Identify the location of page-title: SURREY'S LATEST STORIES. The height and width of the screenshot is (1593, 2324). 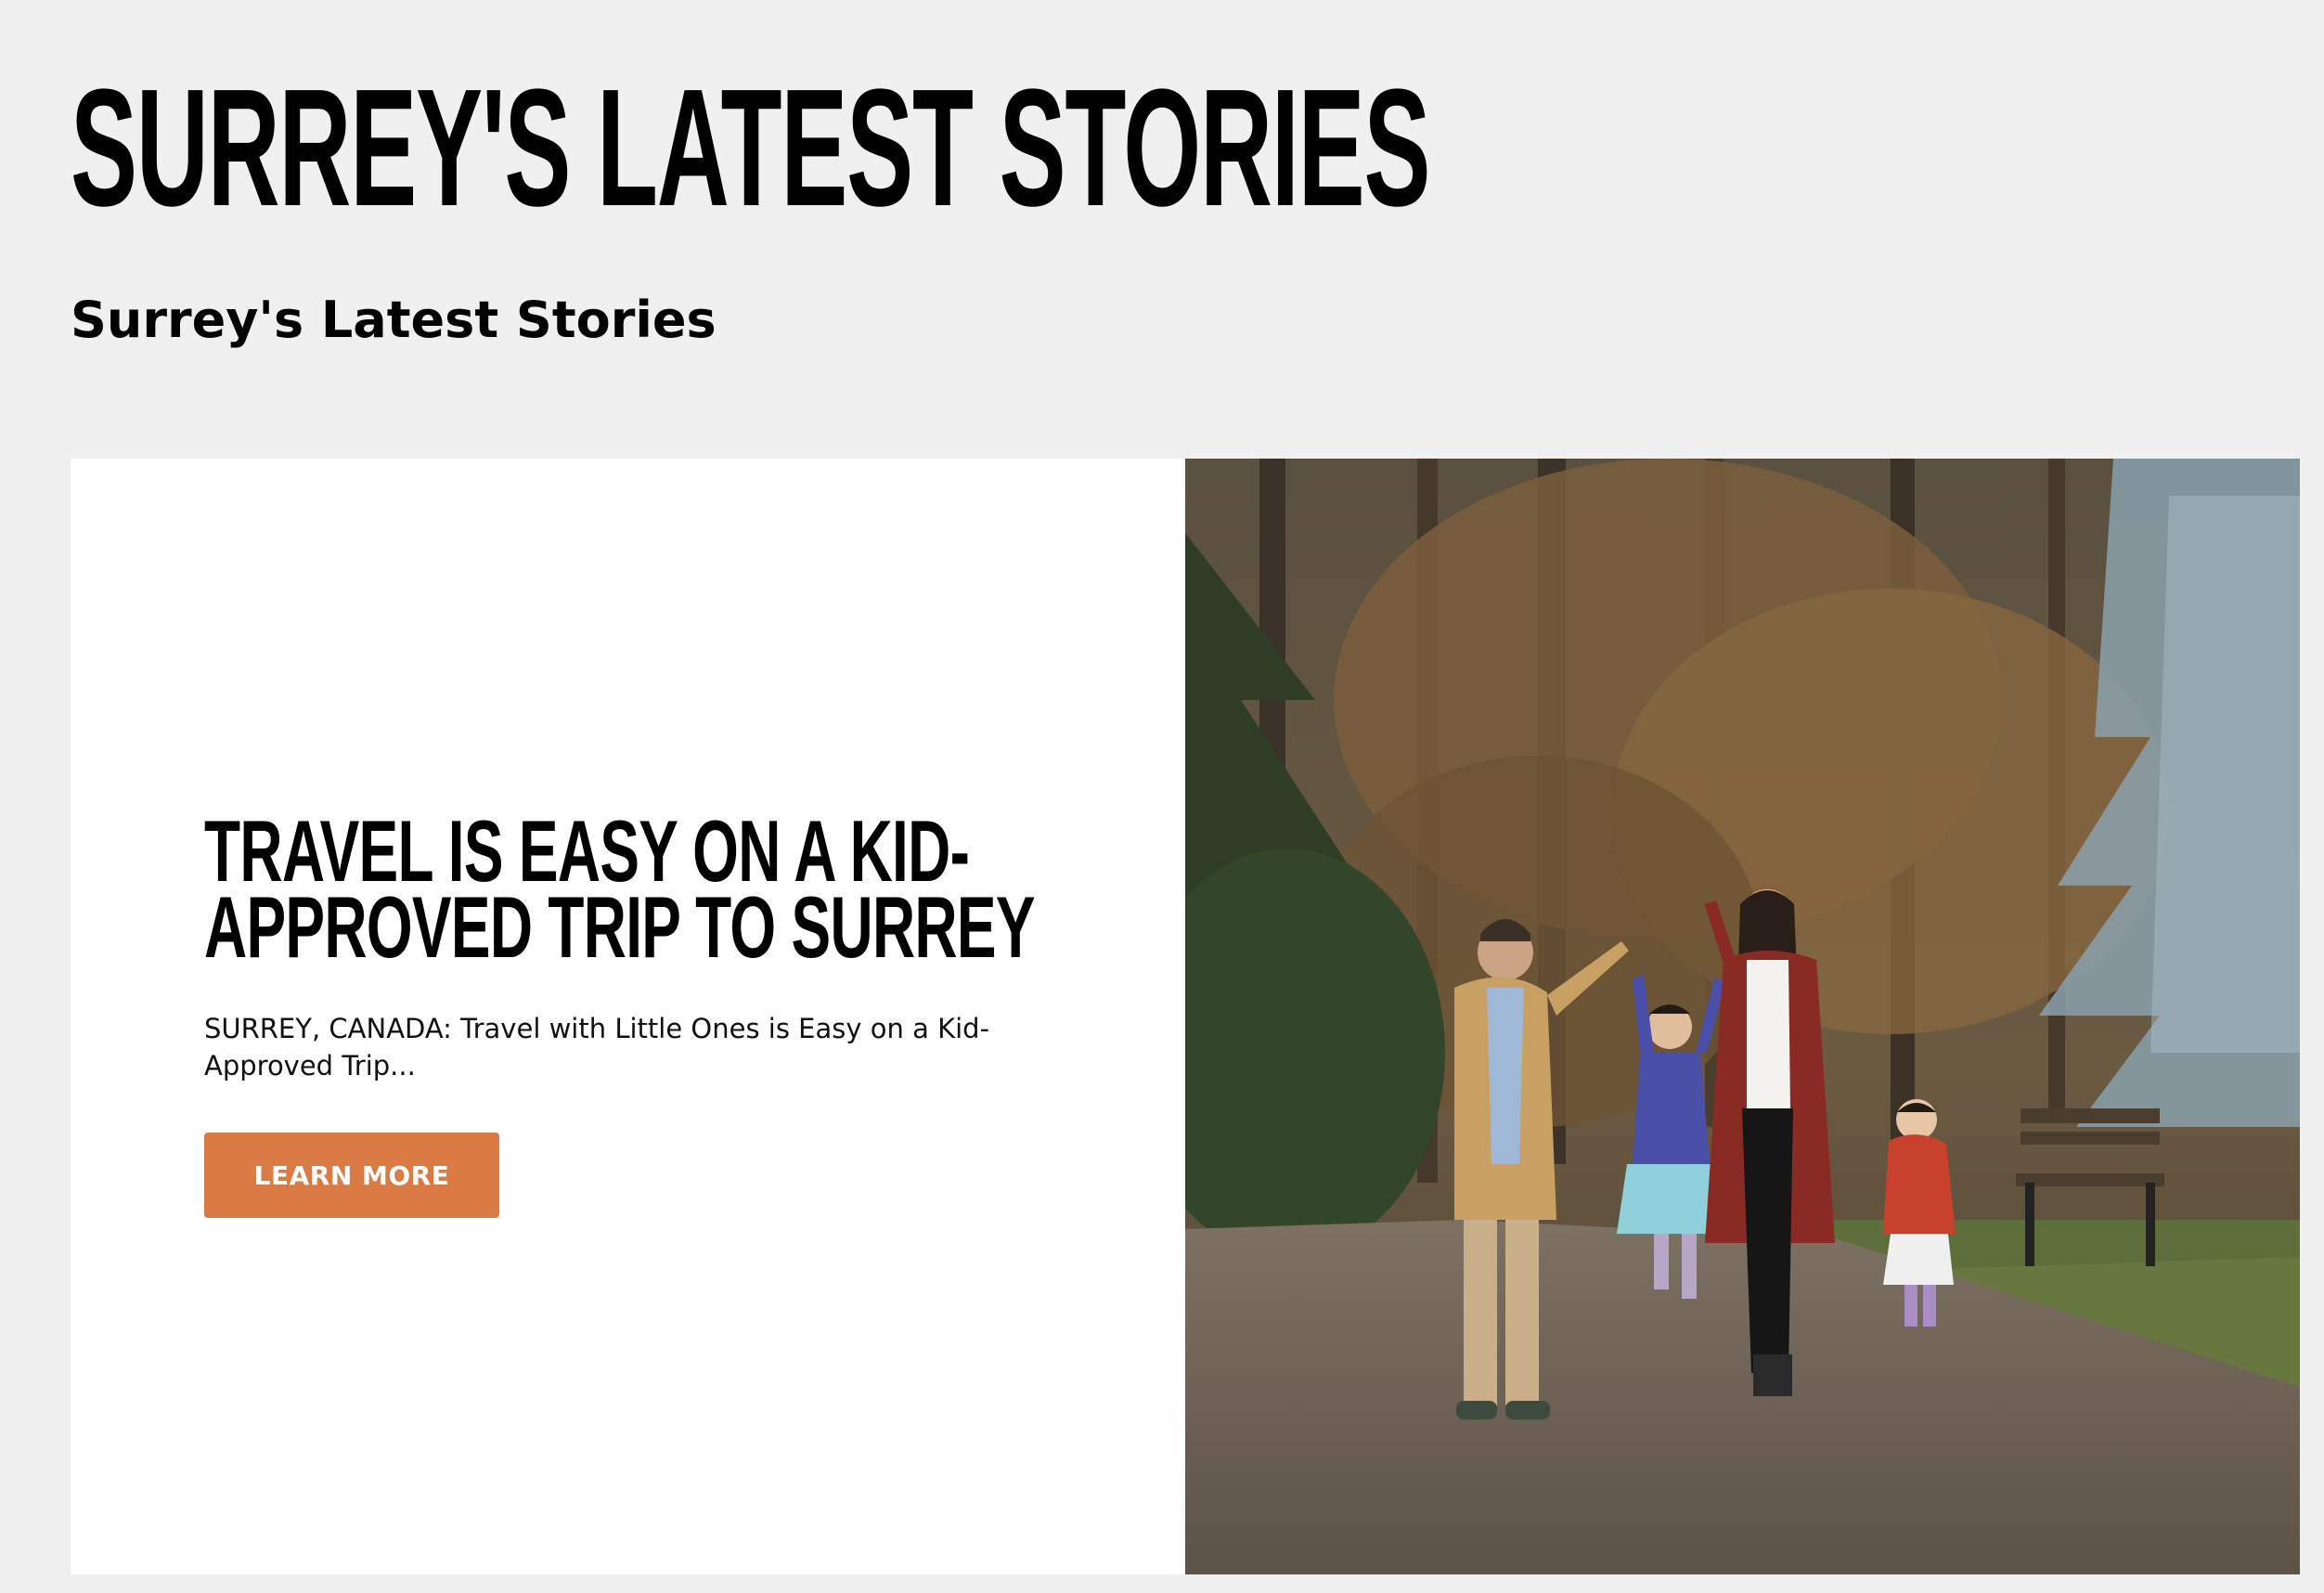
(751, 148).